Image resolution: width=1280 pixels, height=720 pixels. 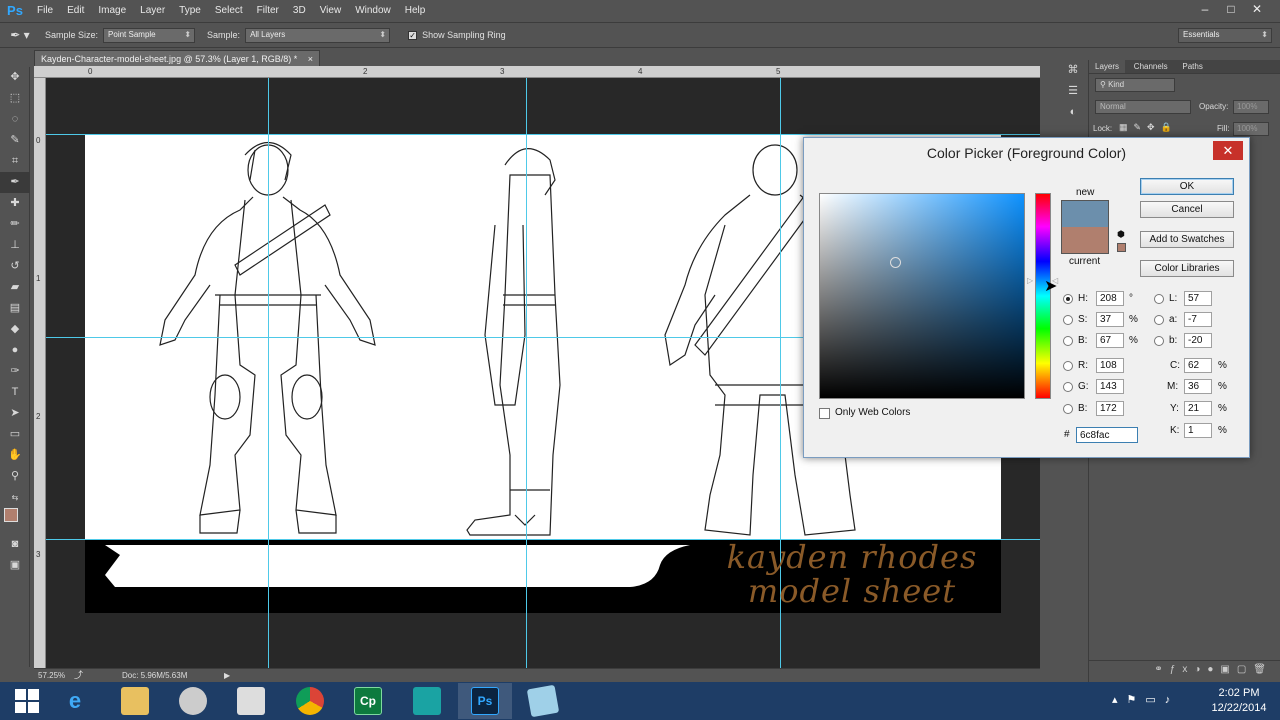 What do you see at coordinates (1187, 268) in the screenshot?
I see `color-libraries-button: Color Libraries` at bounding box center [1187, 268].